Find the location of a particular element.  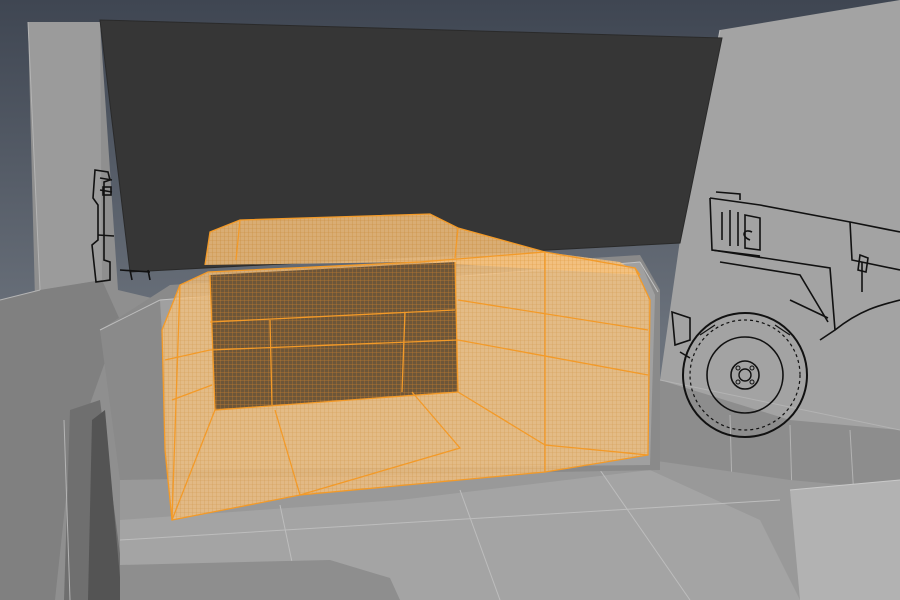

cargo-box-interior is located at coordinates (334, 336).